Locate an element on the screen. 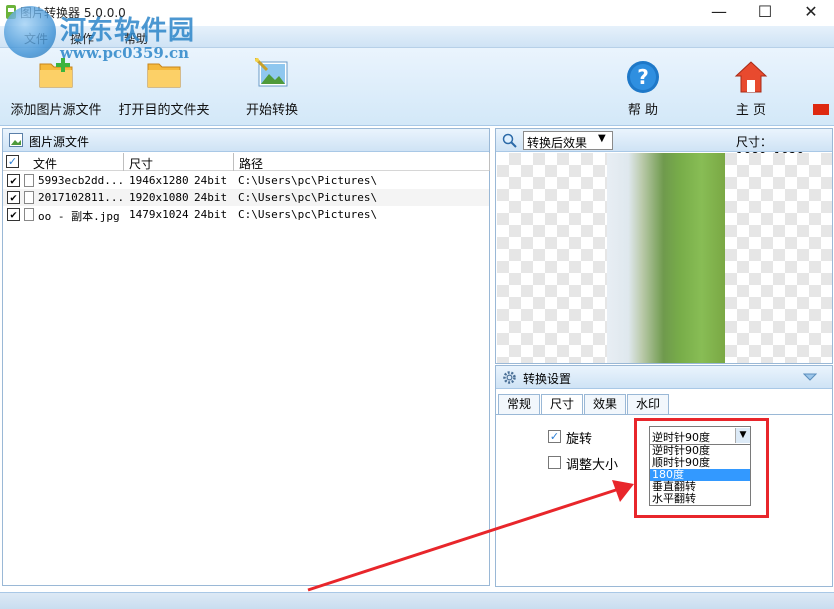 This screenshot has width=834, height=609. rotate-select: 逆时针90度 ▼ is located at coordinates (700, 435).